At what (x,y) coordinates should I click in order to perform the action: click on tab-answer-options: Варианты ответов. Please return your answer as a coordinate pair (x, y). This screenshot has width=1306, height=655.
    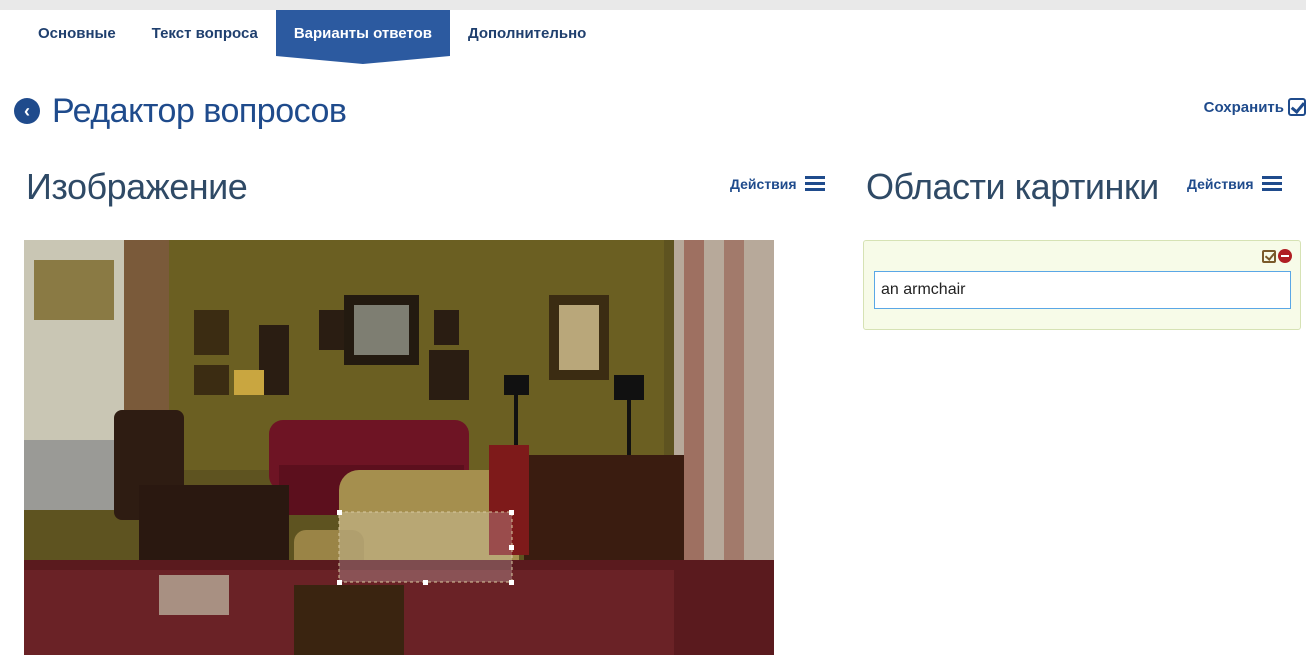
    Looking at the image, I should click on (362, 33).